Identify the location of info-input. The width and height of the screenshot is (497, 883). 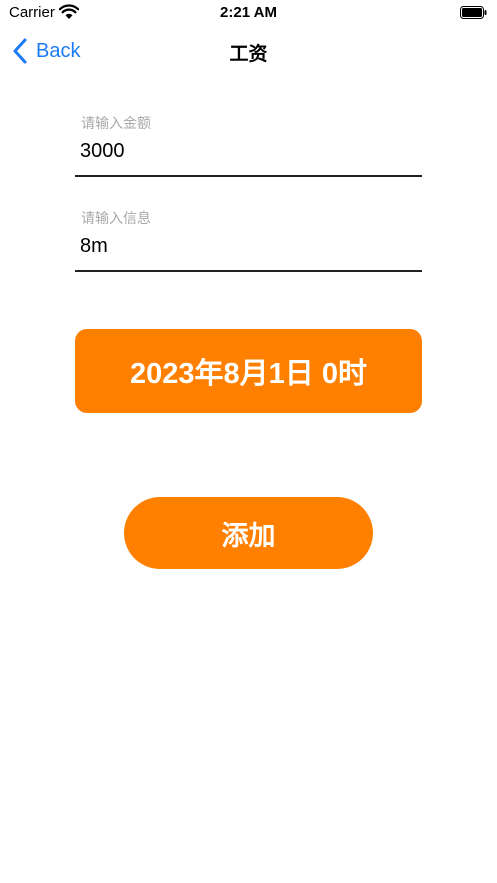
(248, 243).